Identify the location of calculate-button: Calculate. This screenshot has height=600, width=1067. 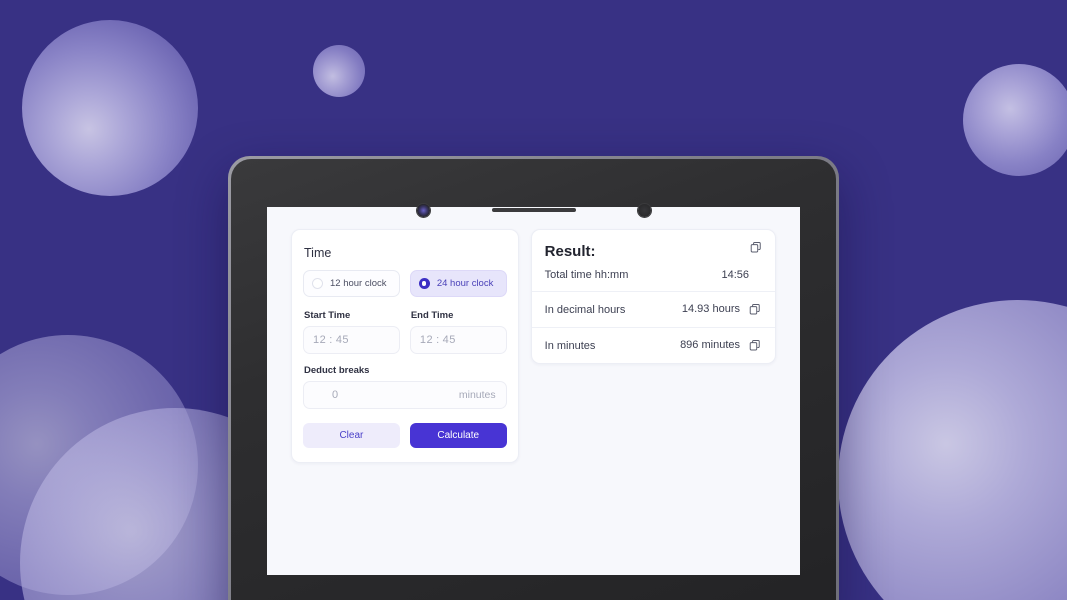
(458, 435).